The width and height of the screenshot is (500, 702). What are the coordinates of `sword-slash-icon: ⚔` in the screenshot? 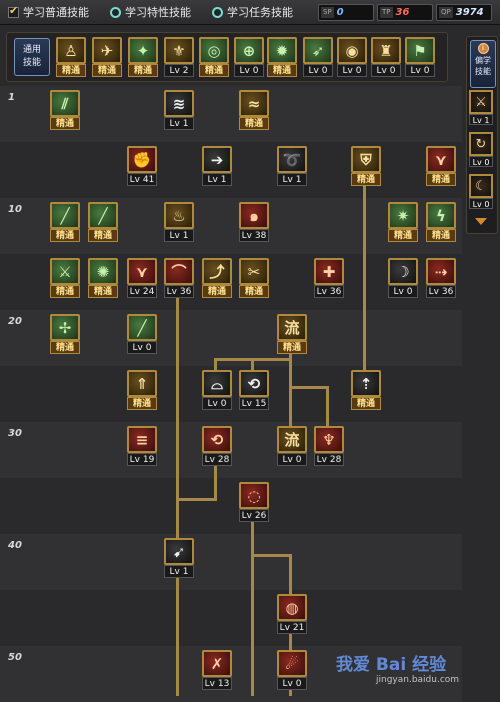 It's located at (481, 102).